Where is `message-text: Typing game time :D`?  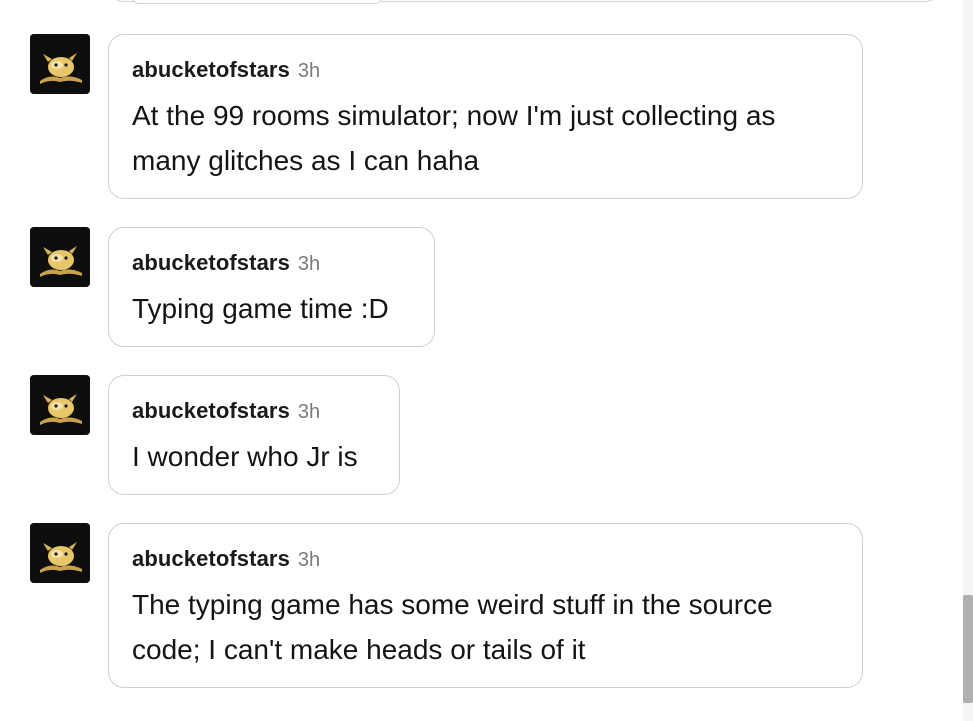 message-text: Typing game time :D is located at coordinates (260, 308).